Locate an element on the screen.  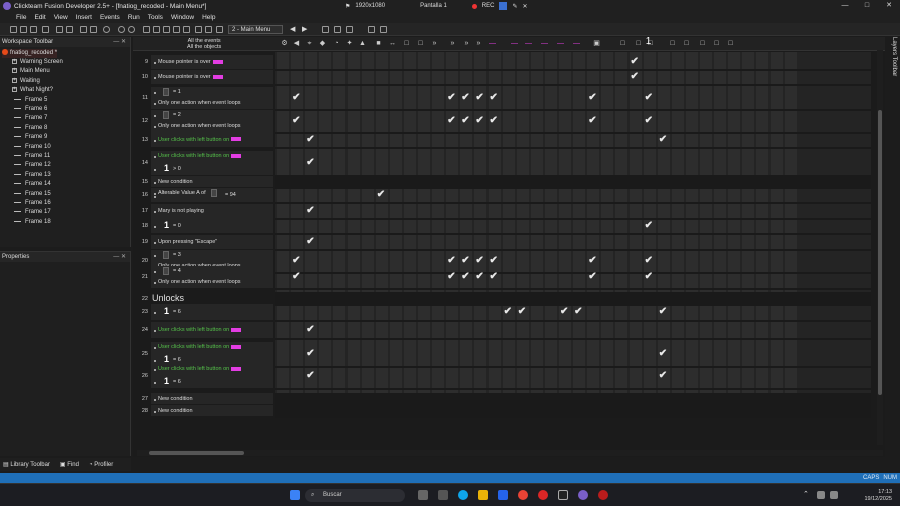
camera-icon is located at coordinates (503, 6).